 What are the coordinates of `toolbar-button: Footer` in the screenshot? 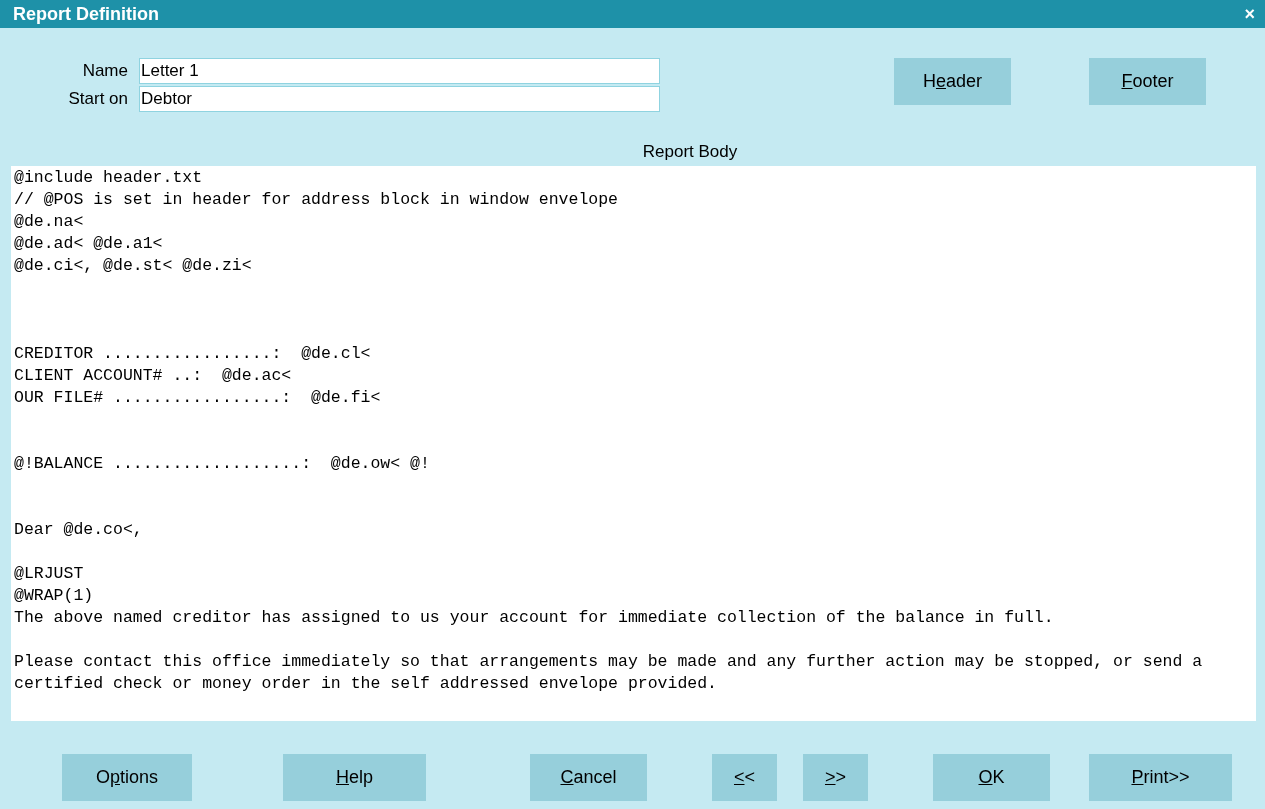 It's located at (1147, 81).